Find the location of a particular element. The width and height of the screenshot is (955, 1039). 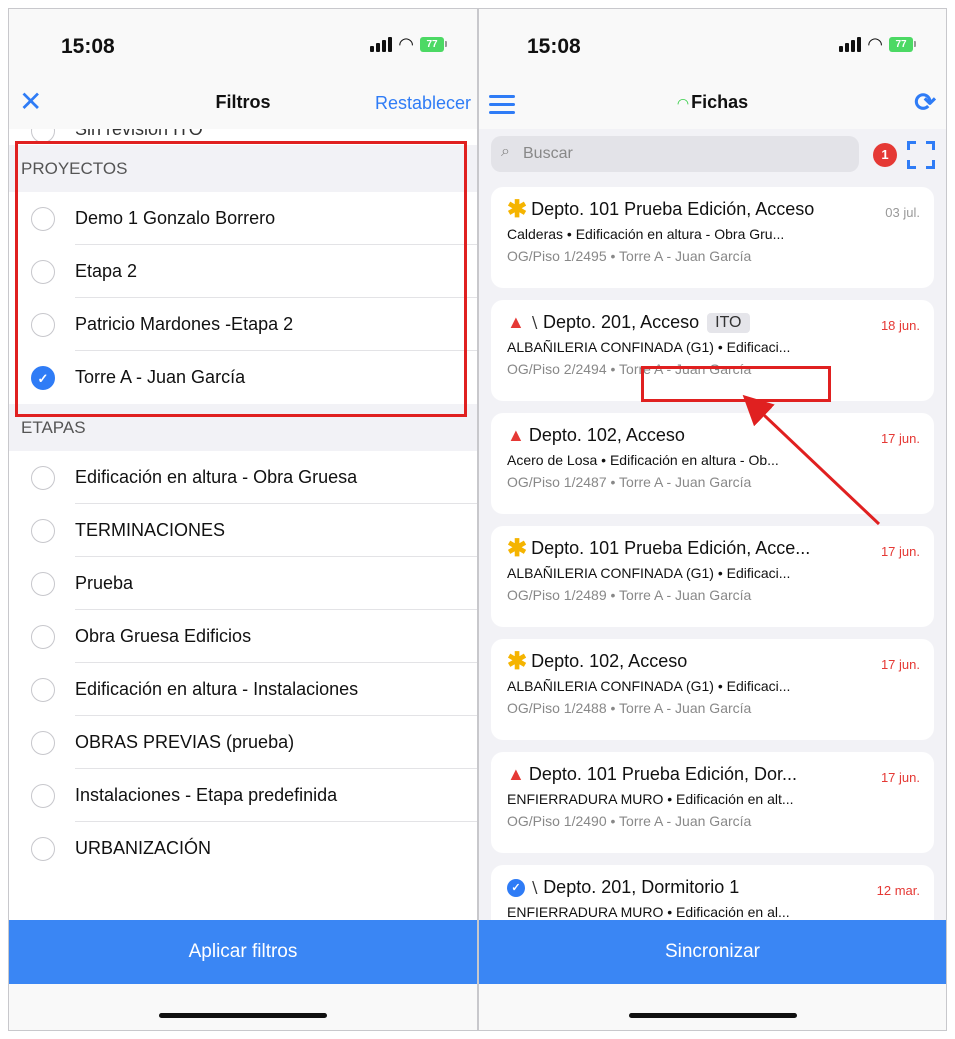

search-input: ⌕ Buscar is located at coordinates (675, 154).